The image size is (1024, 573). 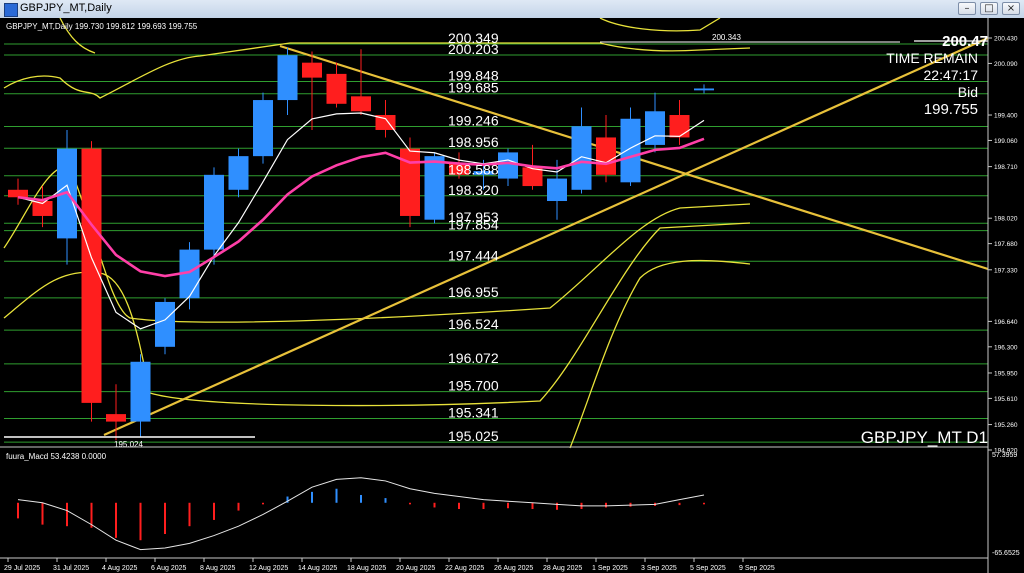 I want to click on level-label: 198.956, so click(x=473, y=142).